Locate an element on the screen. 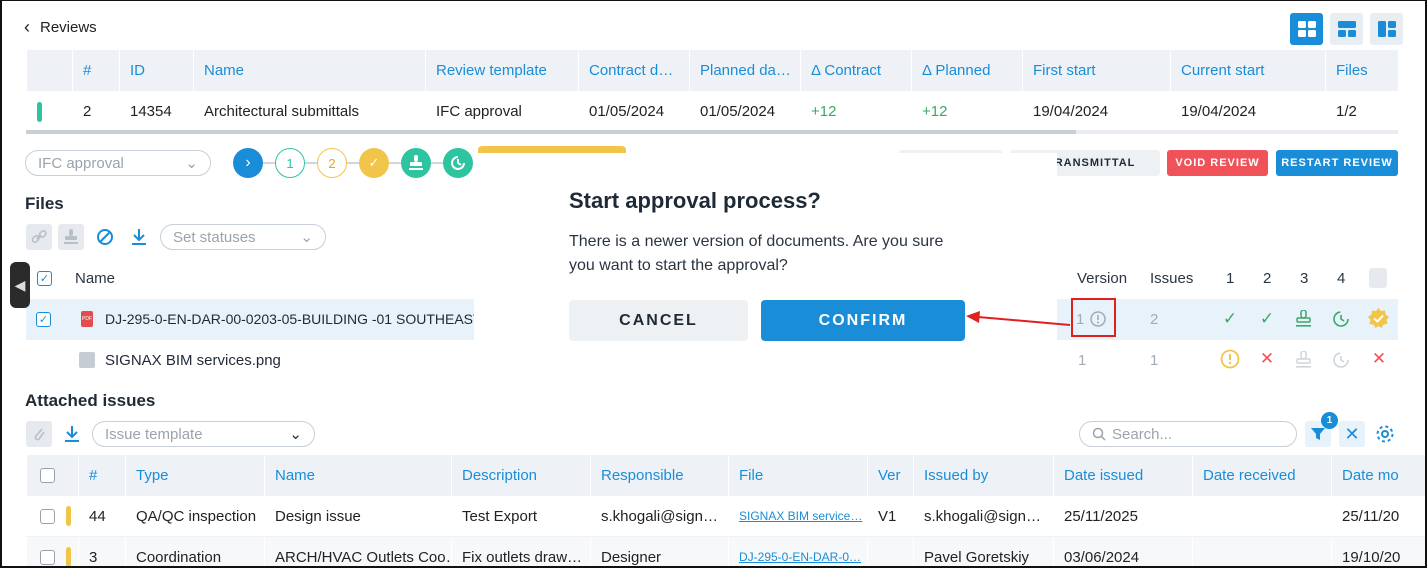 The width and height of the screenshot is (1427, 568). status-marker is located at coordinates (49, 111).